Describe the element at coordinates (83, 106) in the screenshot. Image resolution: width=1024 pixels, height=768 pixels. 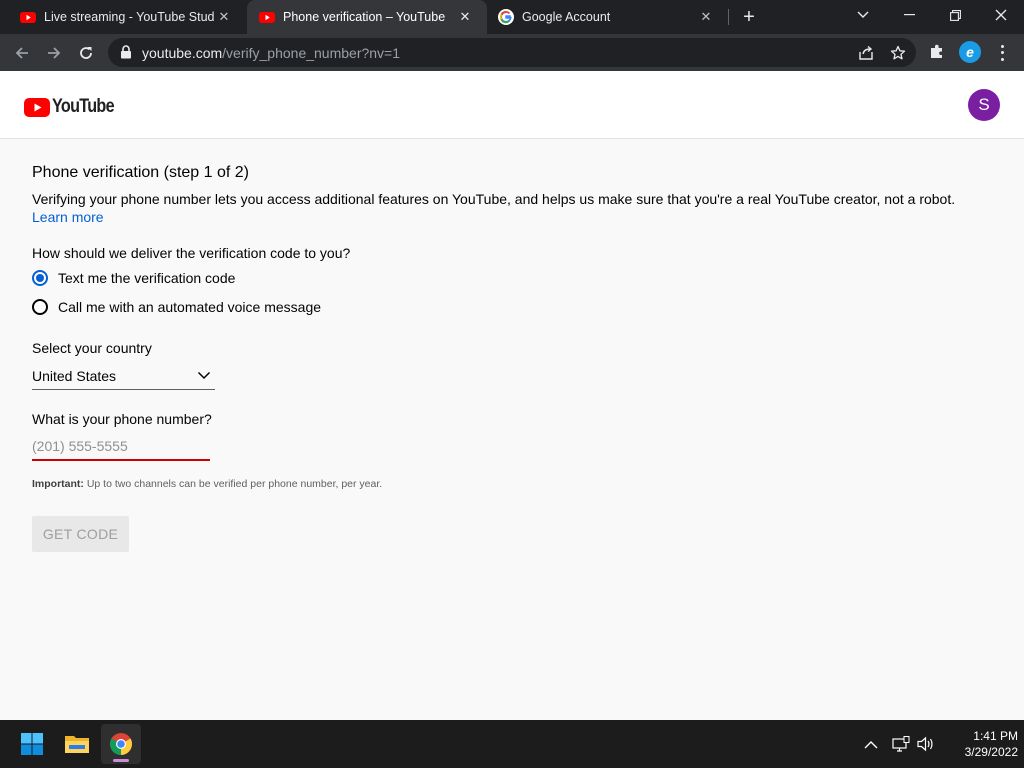
I see `youtube-wordmark: YouTube` at that location.